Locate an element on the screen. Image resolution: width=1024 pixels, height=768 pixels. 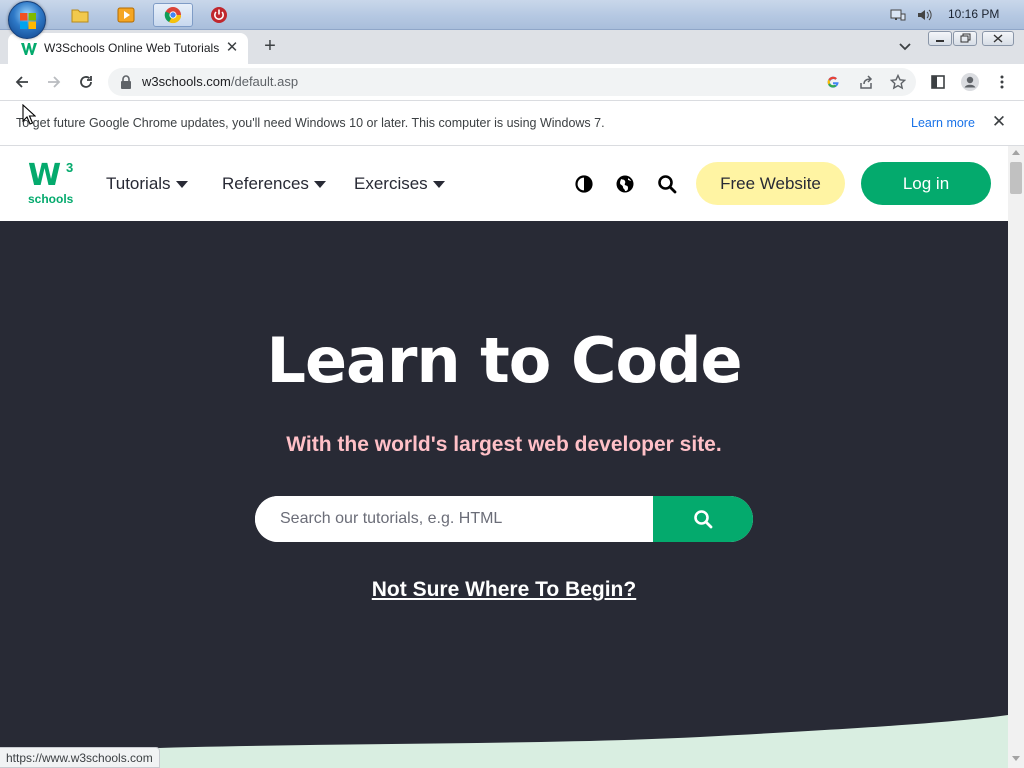
google-lens-icon is located at coordinates (833, 82).